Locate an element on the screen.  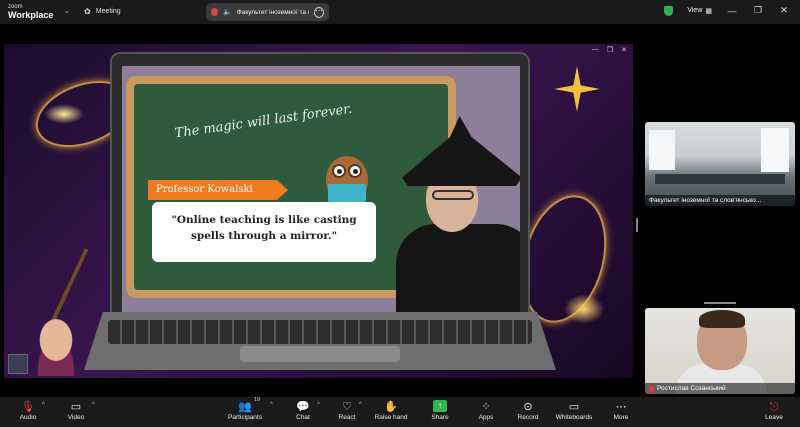
share-button: ↑ Share is located at coordinates (440, 410).